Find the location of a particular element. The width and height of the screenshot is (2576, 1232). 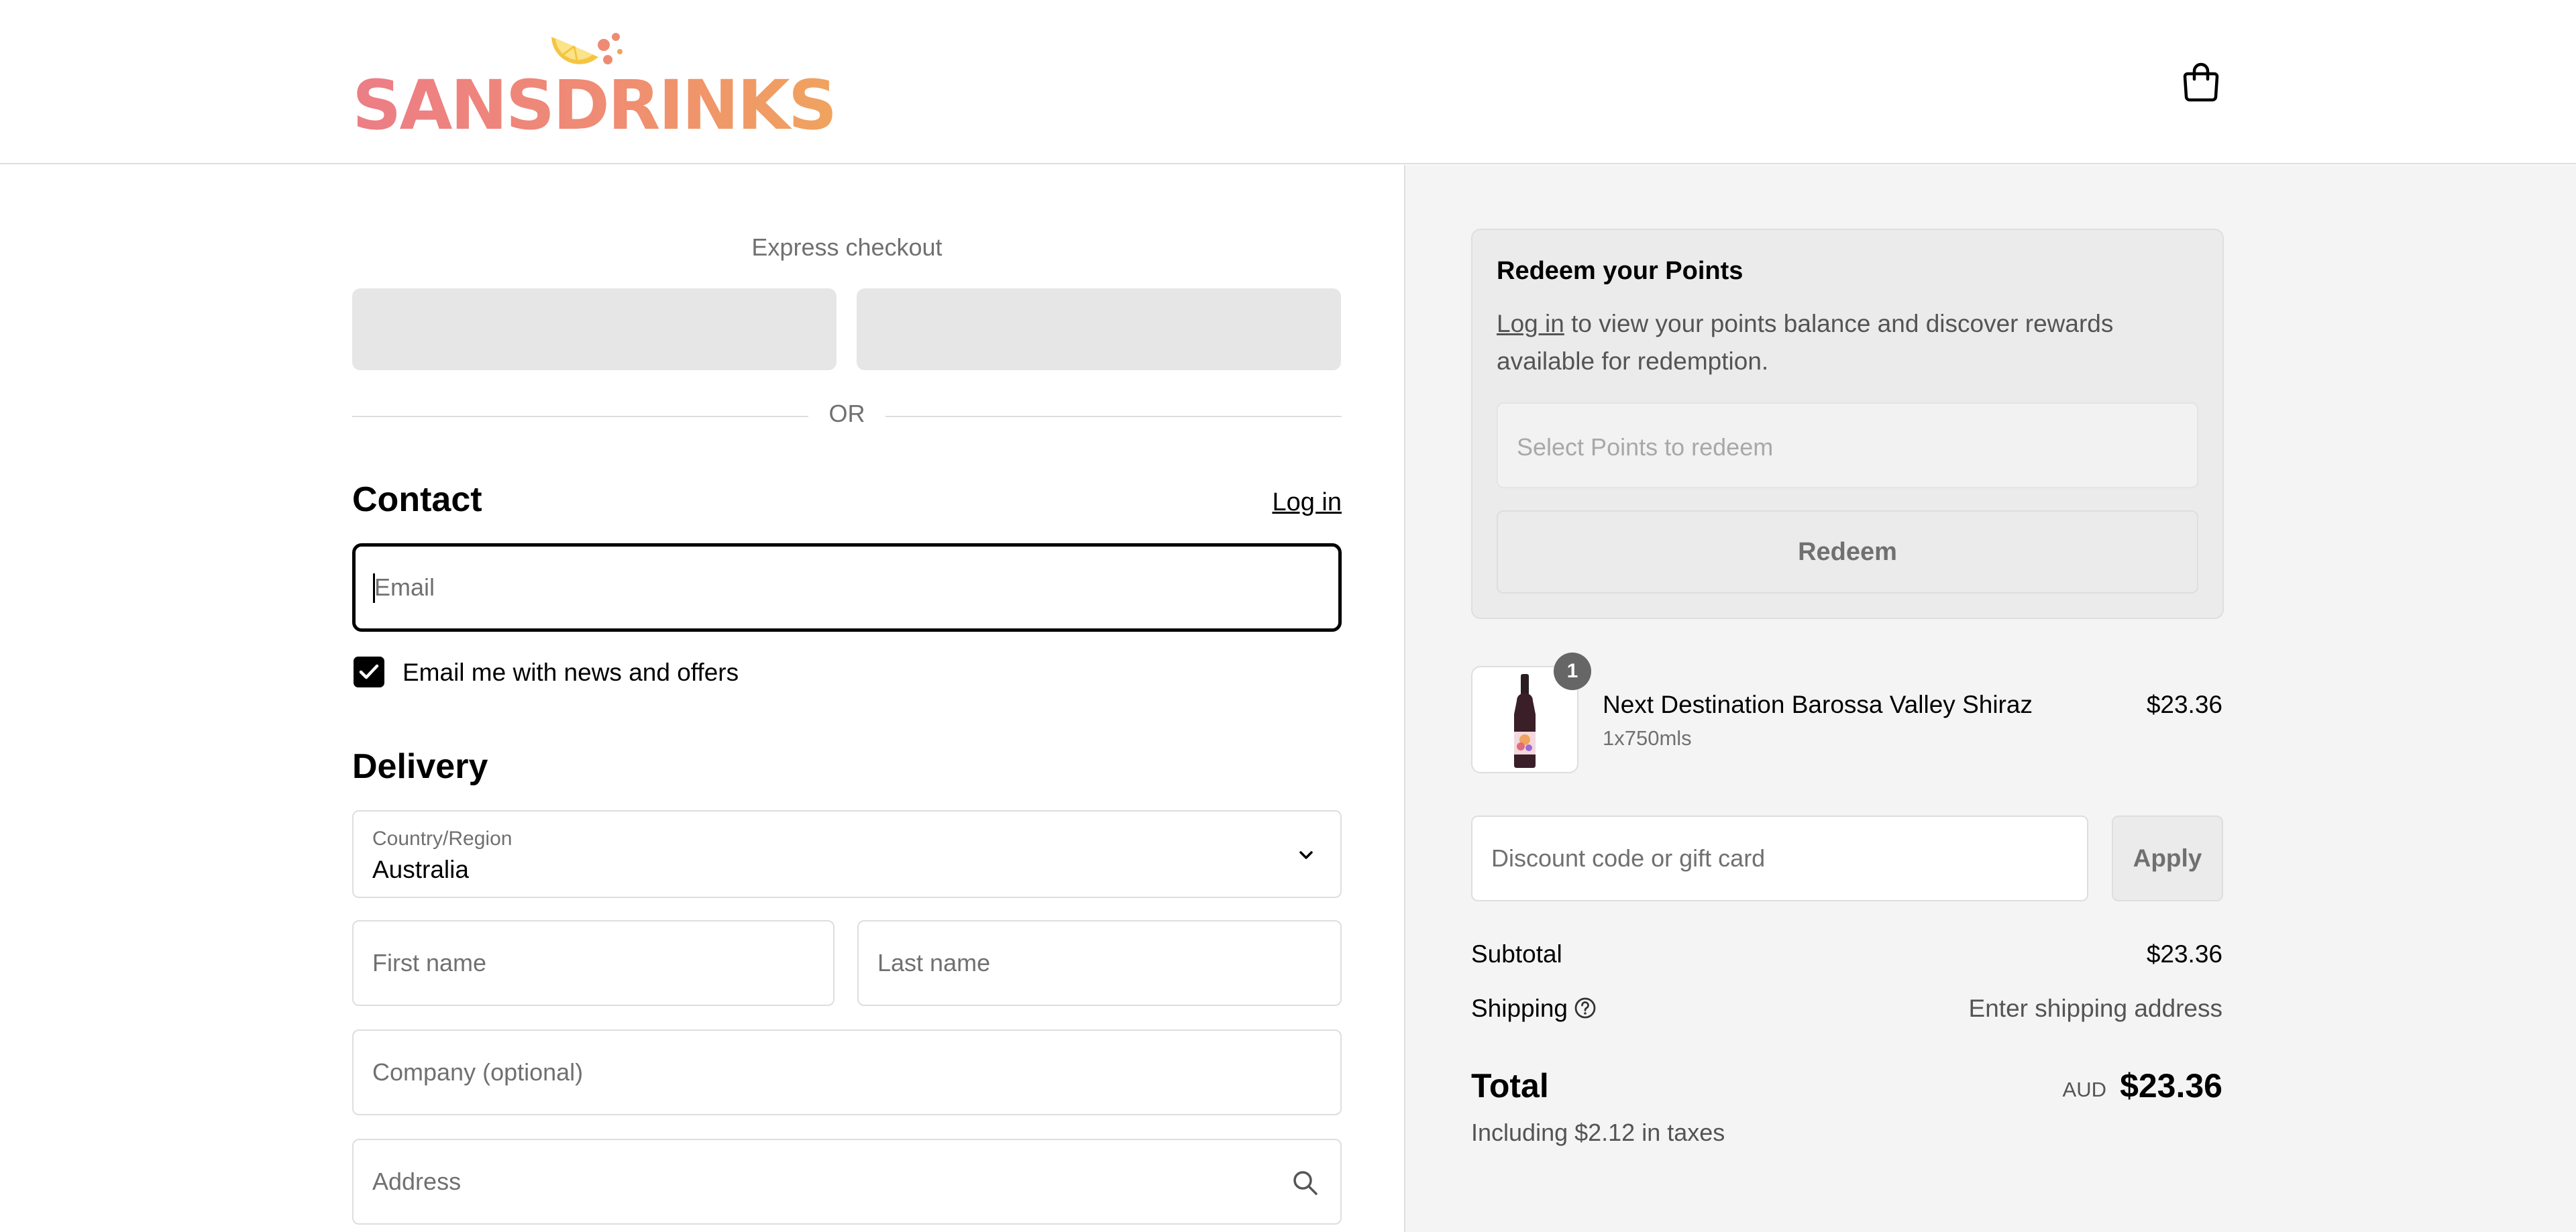

contact-heading: Contact is located at coordinates (417, 499).